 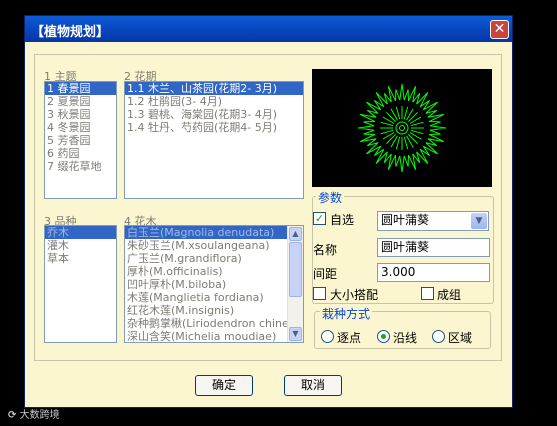 I want to click on flower-list-item: 凹叶厚朴(M.biloba), so click(x=206, y=284).